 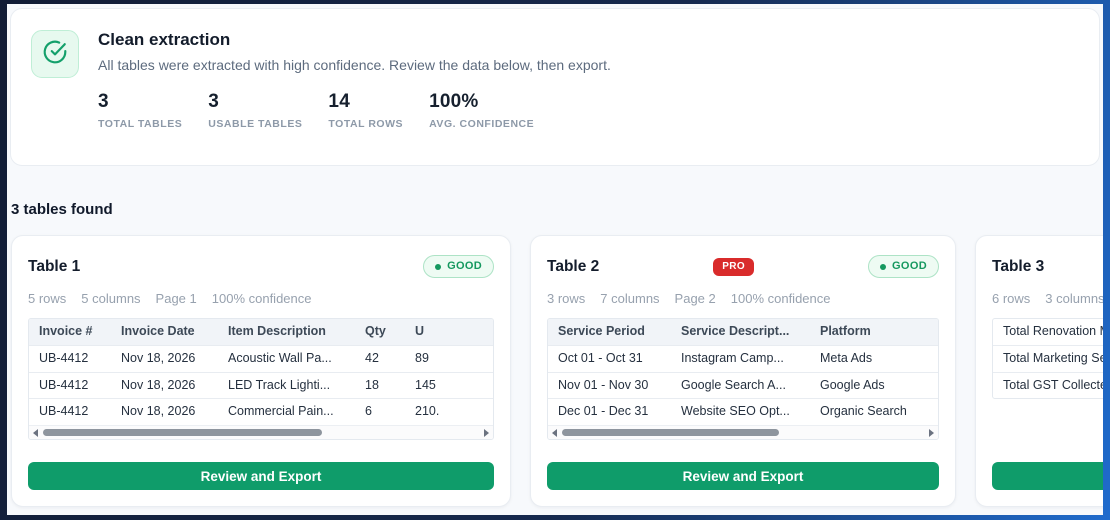 I want to click on success-icon-tile, so click(x=55, y=54).